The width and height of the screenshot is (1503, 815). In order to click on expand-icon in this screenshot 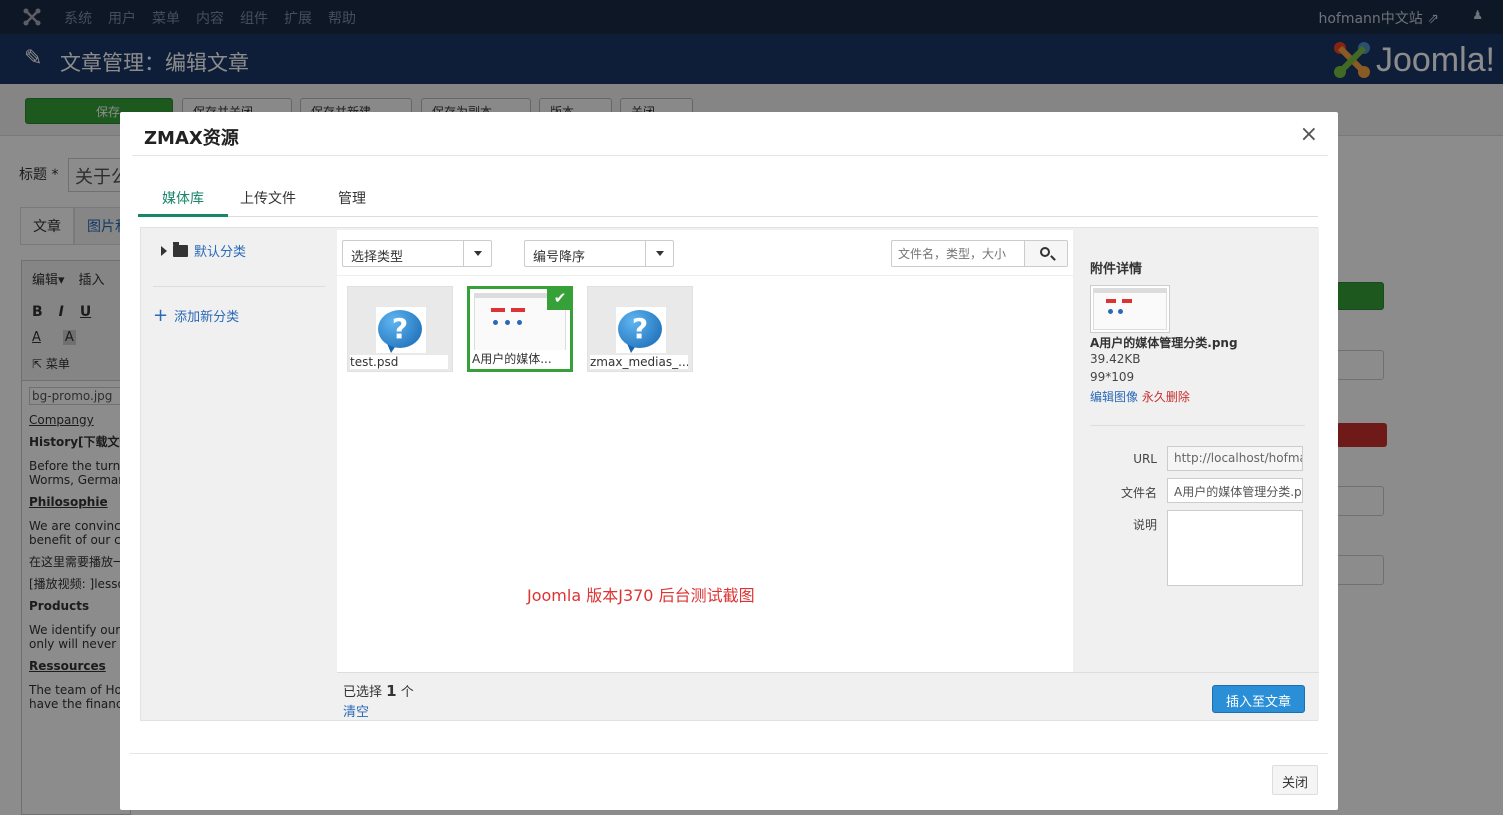, I will do `click(164, 250)`.